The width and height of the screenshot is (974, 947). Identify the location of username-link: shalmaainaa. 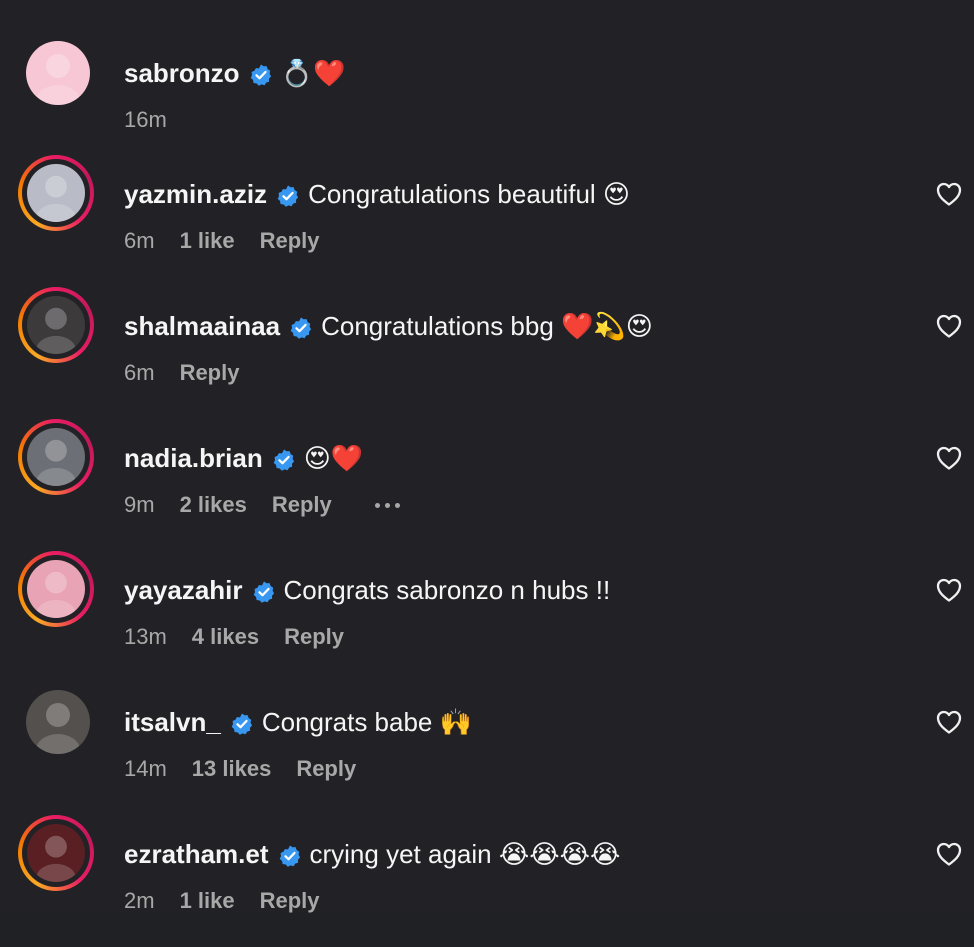
(202, 326).